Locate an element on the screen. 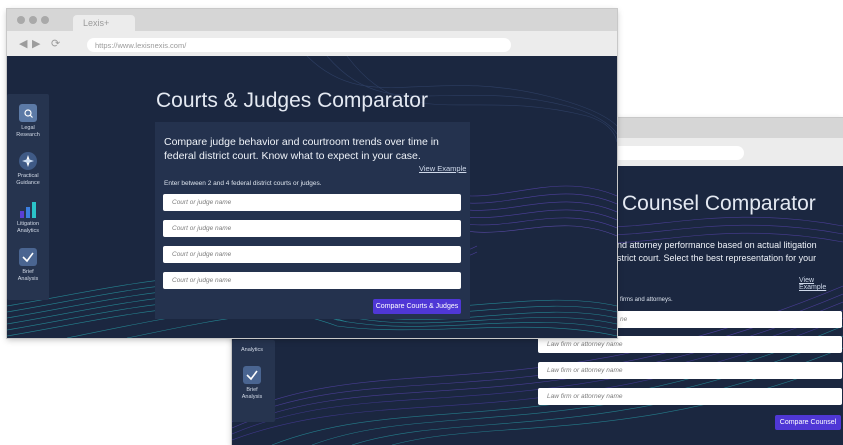 The height and width of the screenshot is (445, 843). counsel-firm-field-4: Law firm or attorney name is located at coordinates (690, 396).